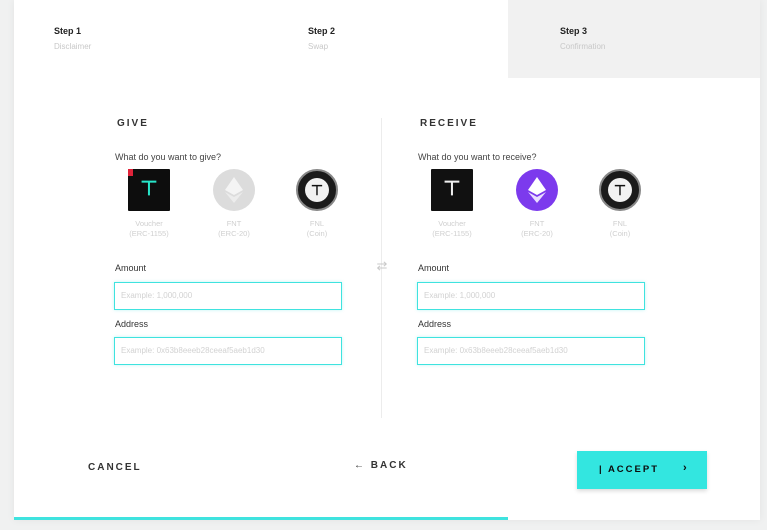 This screenshot has height=530, width=767. What do you see at coordinates (134, 39) in the screenshot?
I see `step-1: Step 1 Disclaimer` at bounding box center [134, 39].